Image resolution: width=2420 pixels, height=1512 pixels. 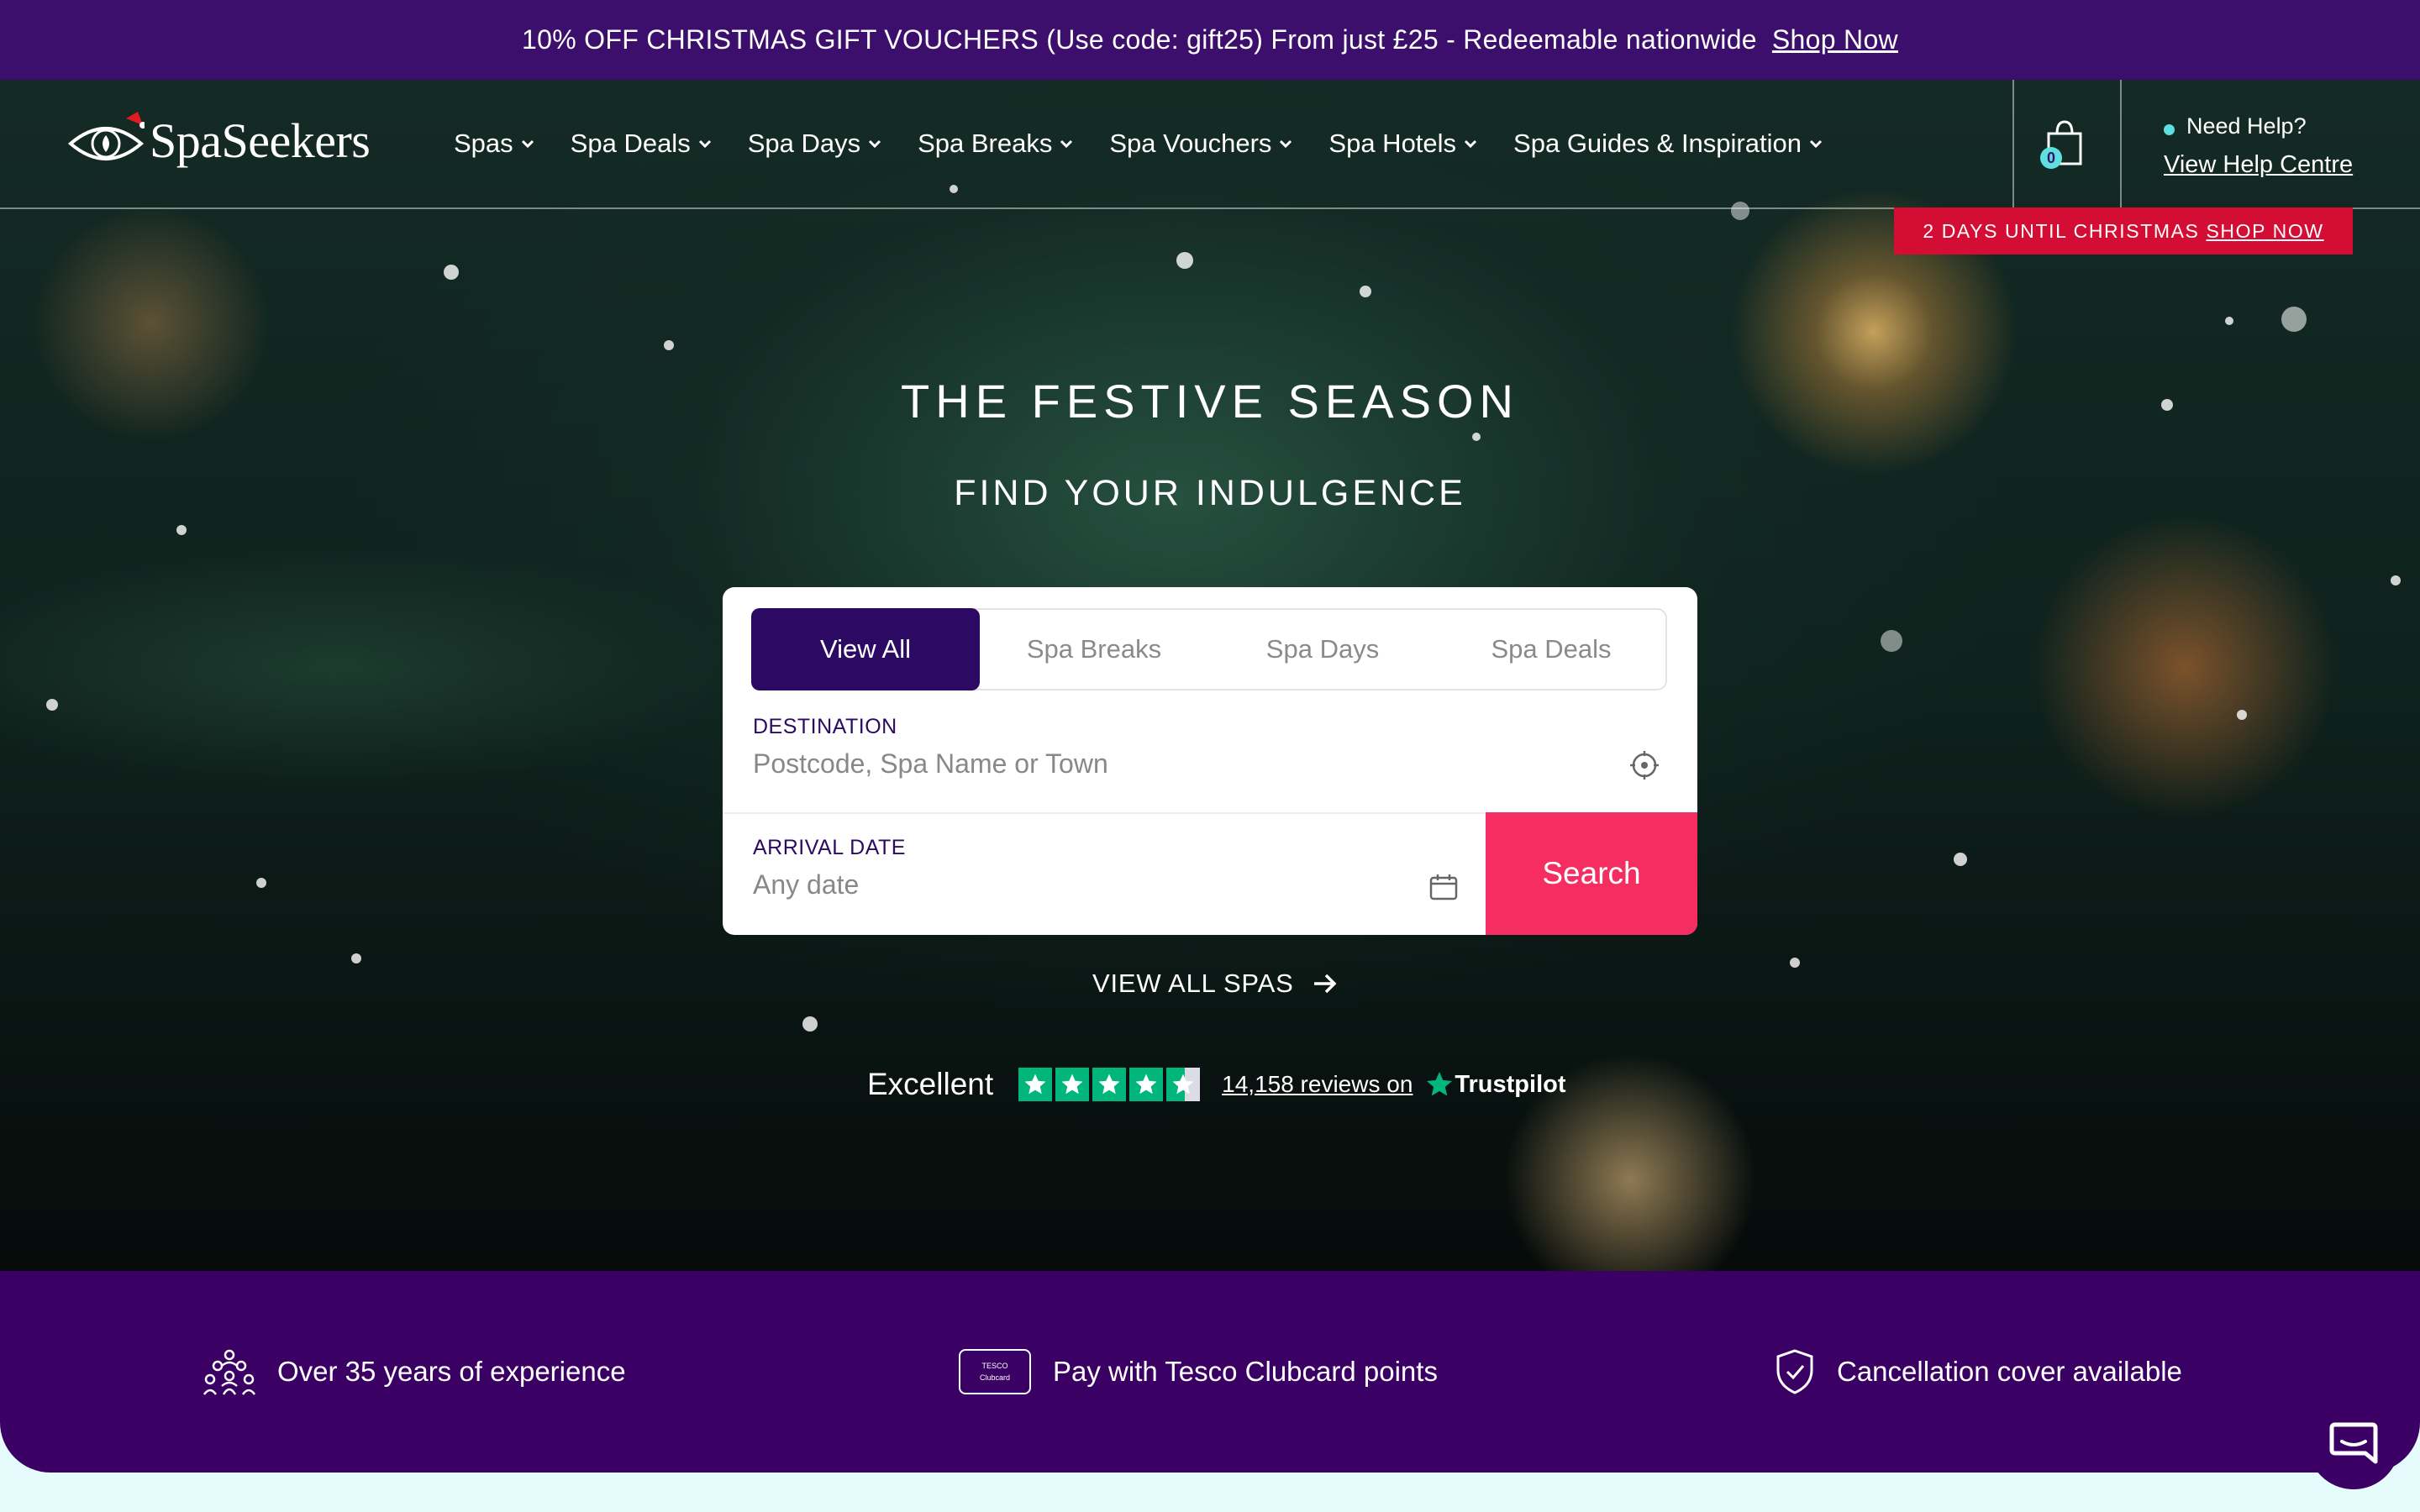 I want to click on nav-spa-days: Spa Days, so click(x=815, y=144).